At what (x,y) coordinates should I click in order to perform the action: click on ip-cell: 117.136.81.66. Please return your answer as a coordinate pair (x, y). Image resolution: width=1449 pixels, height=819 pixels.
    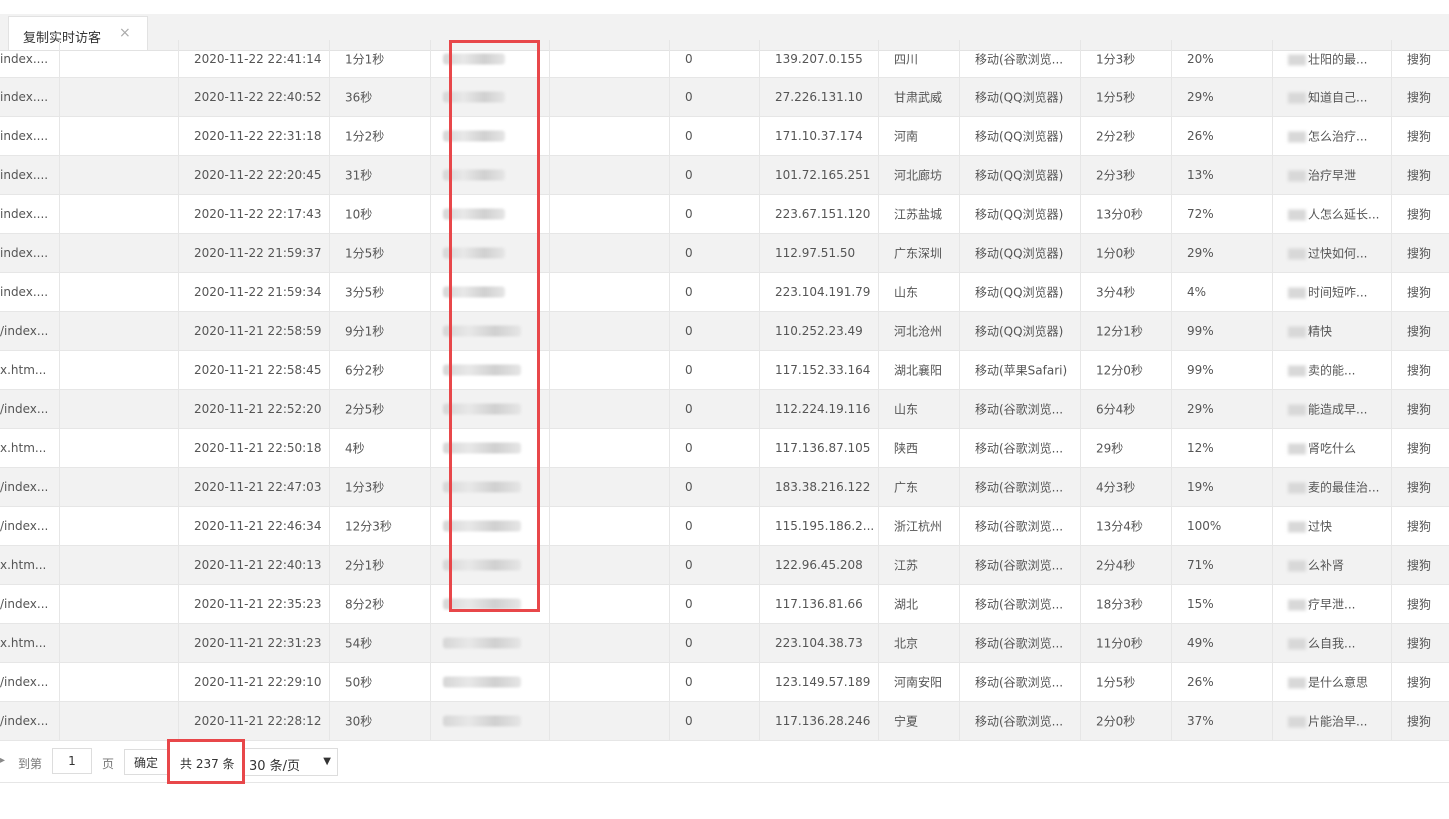
    Looking at the image, I should click on (819, 604).